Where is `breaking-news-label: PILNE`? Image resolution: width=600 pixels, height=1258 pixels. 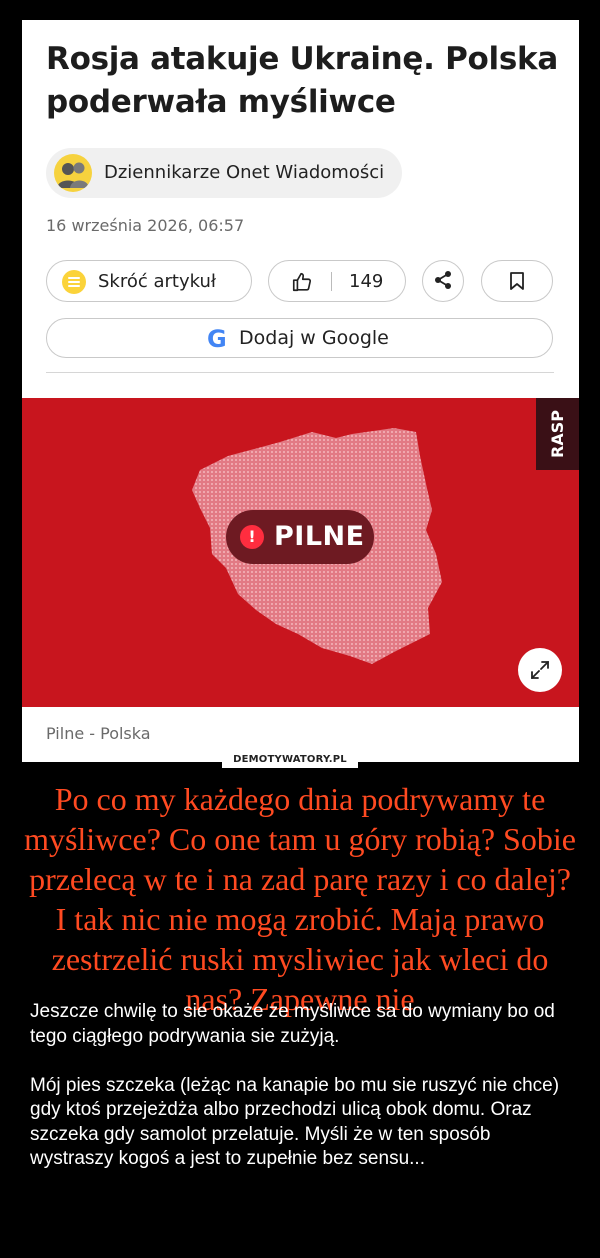
breaking-news-label: PILNE is located at coordinates (319, 536).